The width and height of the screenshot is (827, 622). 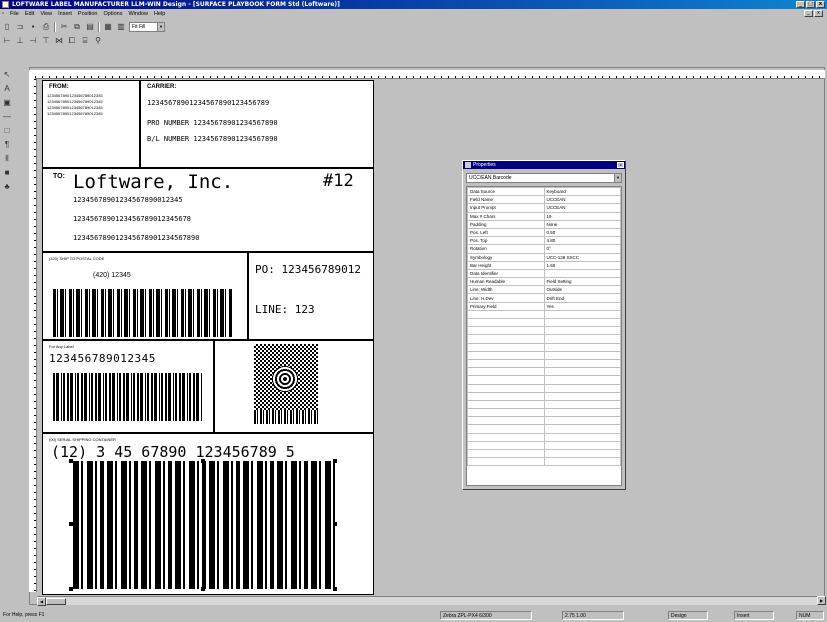 What do you see at coordinates (7, 173) in the screenshot?
I see `fill-tool-icon: ■` at bounding box center [7, 173].